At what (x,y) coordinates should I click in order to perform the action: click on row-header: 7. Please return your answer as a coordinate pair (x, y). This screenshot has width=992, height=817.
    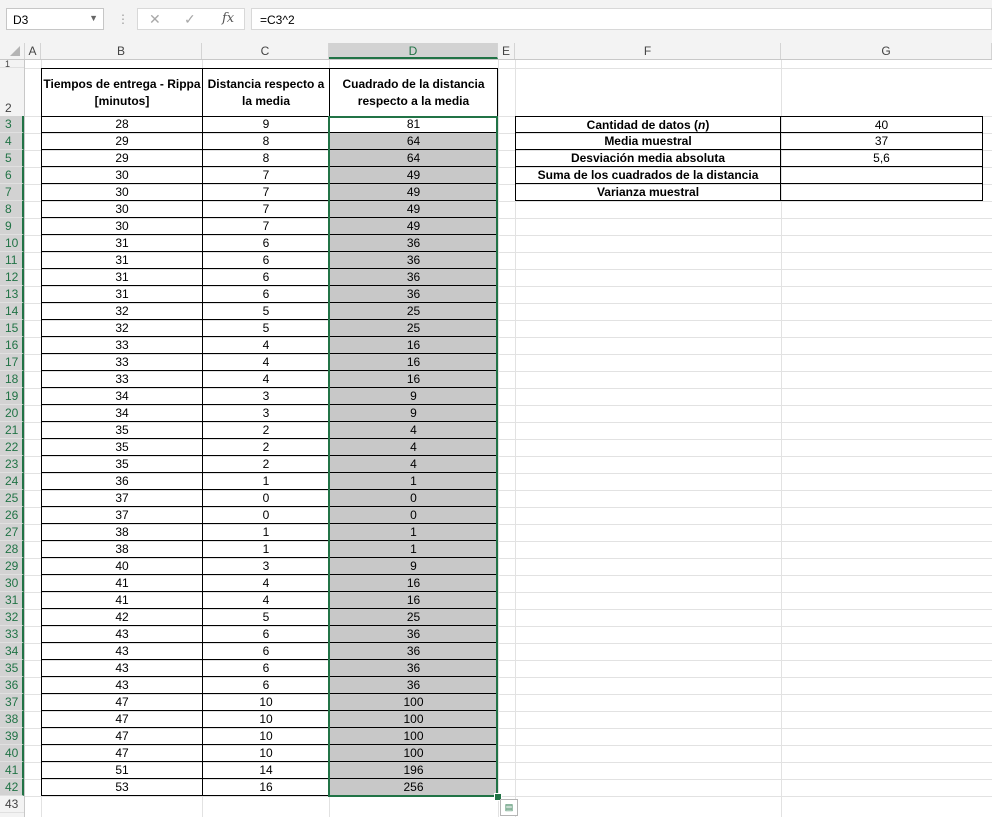
    Looking at the image, I should click on (12, 192).